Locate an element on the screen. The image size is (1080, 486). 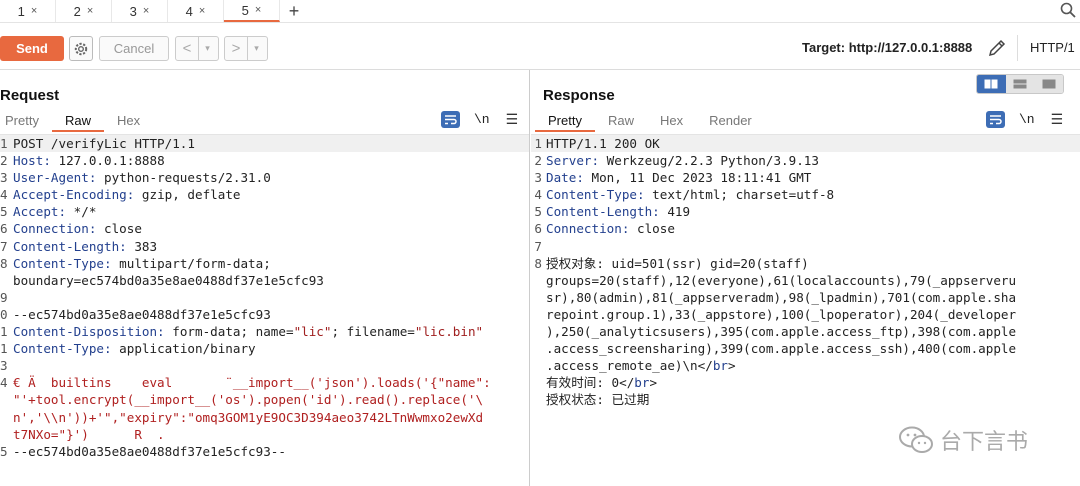
header-name: Accept-Encoding: is located at coordinates (74, 195).